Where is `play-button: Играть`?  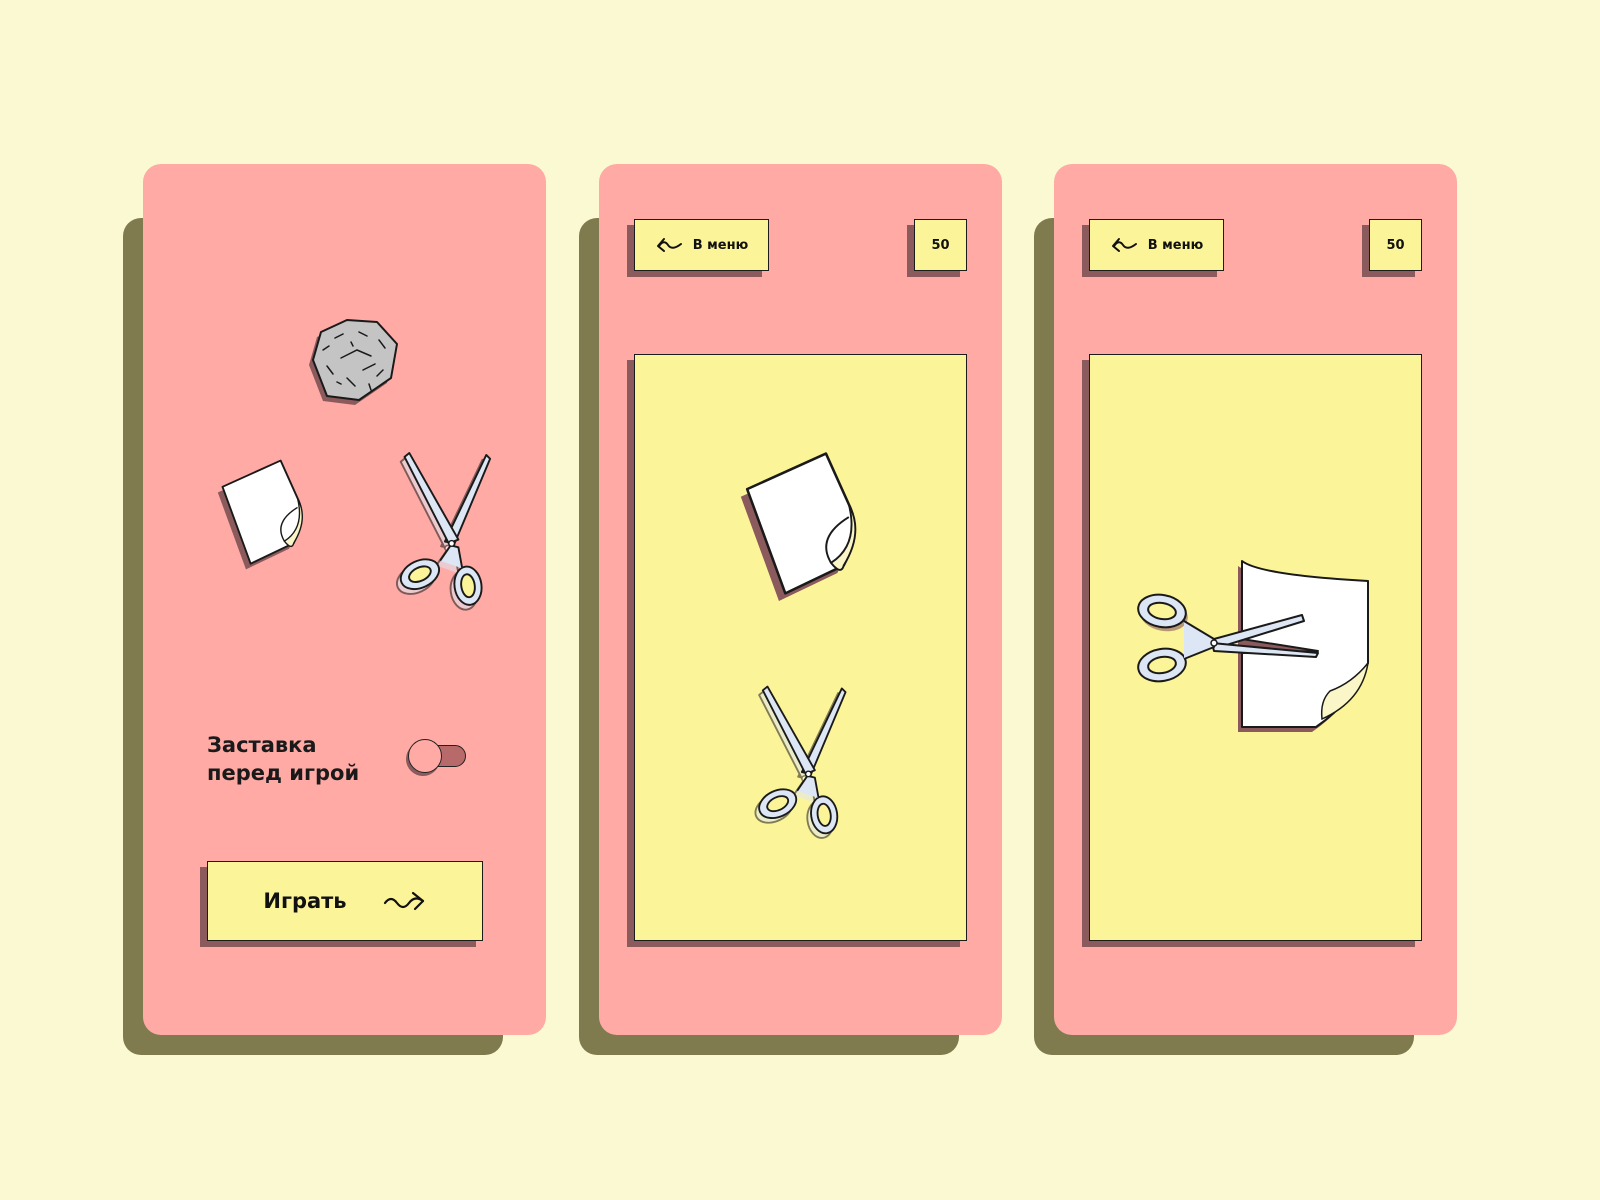
play-button: Играть is located at coordinates (345, 901).